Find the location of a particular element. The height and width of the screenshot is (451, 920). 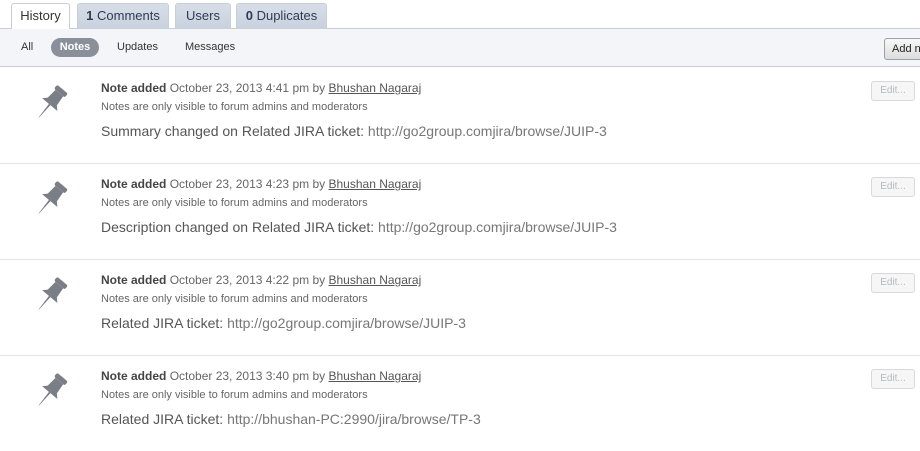

entry-date: October 23, 2013 4:23 pm is located at coordinates (239, 184).